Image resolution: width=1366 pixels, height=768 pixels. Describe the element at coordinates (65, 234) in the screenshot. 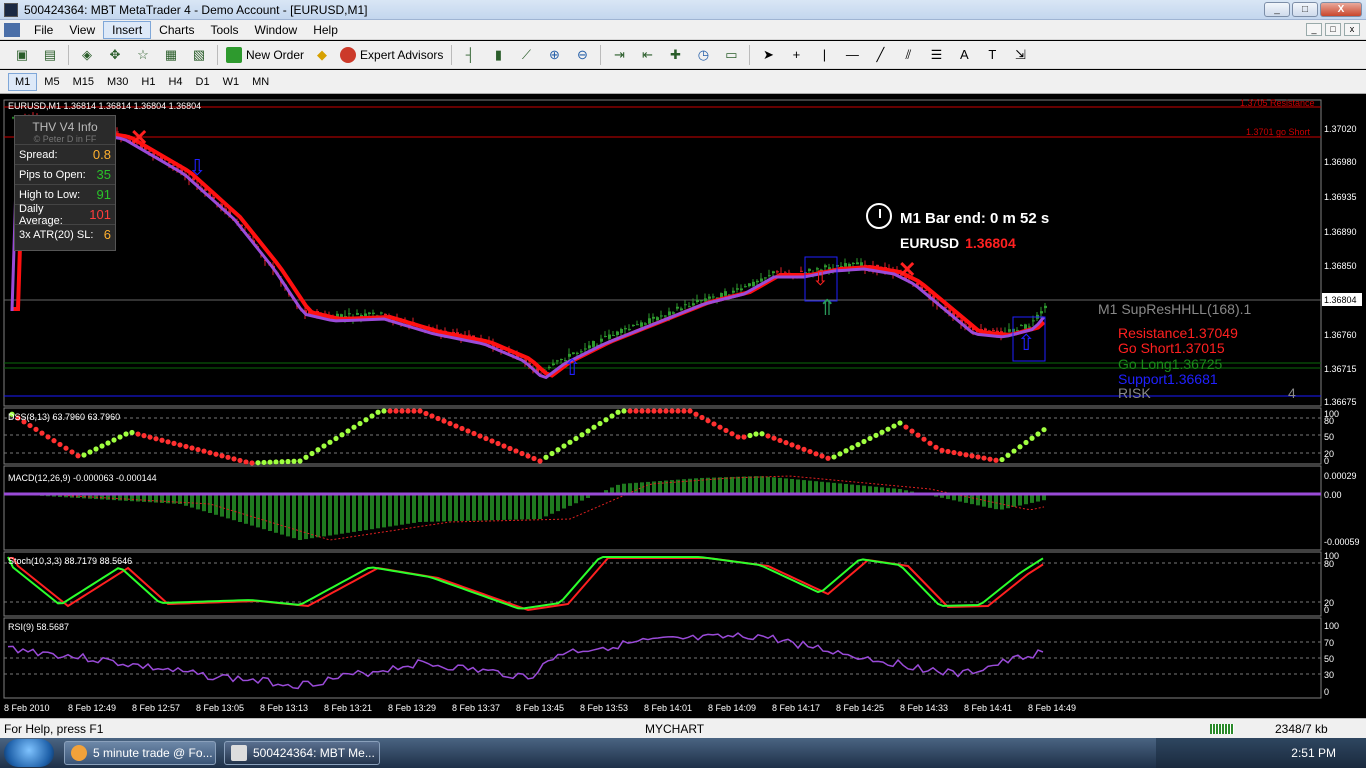

I see `thv-row-atr-sl: 3x ATR(20) SL: 6` at that location.